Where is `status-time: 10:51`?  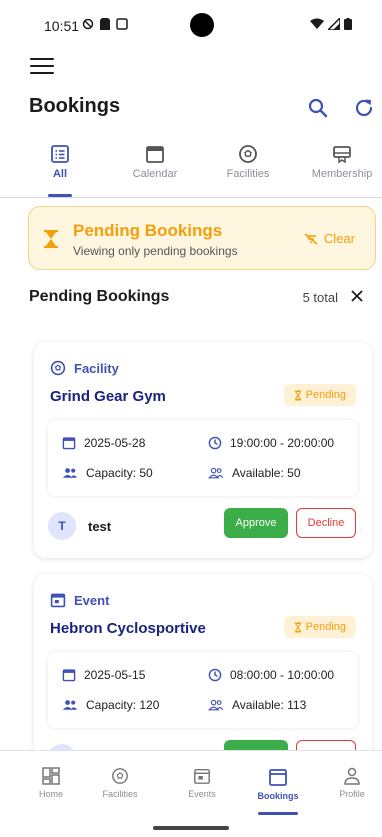 status-time: 10:51 is located at coordinates (62, 26).